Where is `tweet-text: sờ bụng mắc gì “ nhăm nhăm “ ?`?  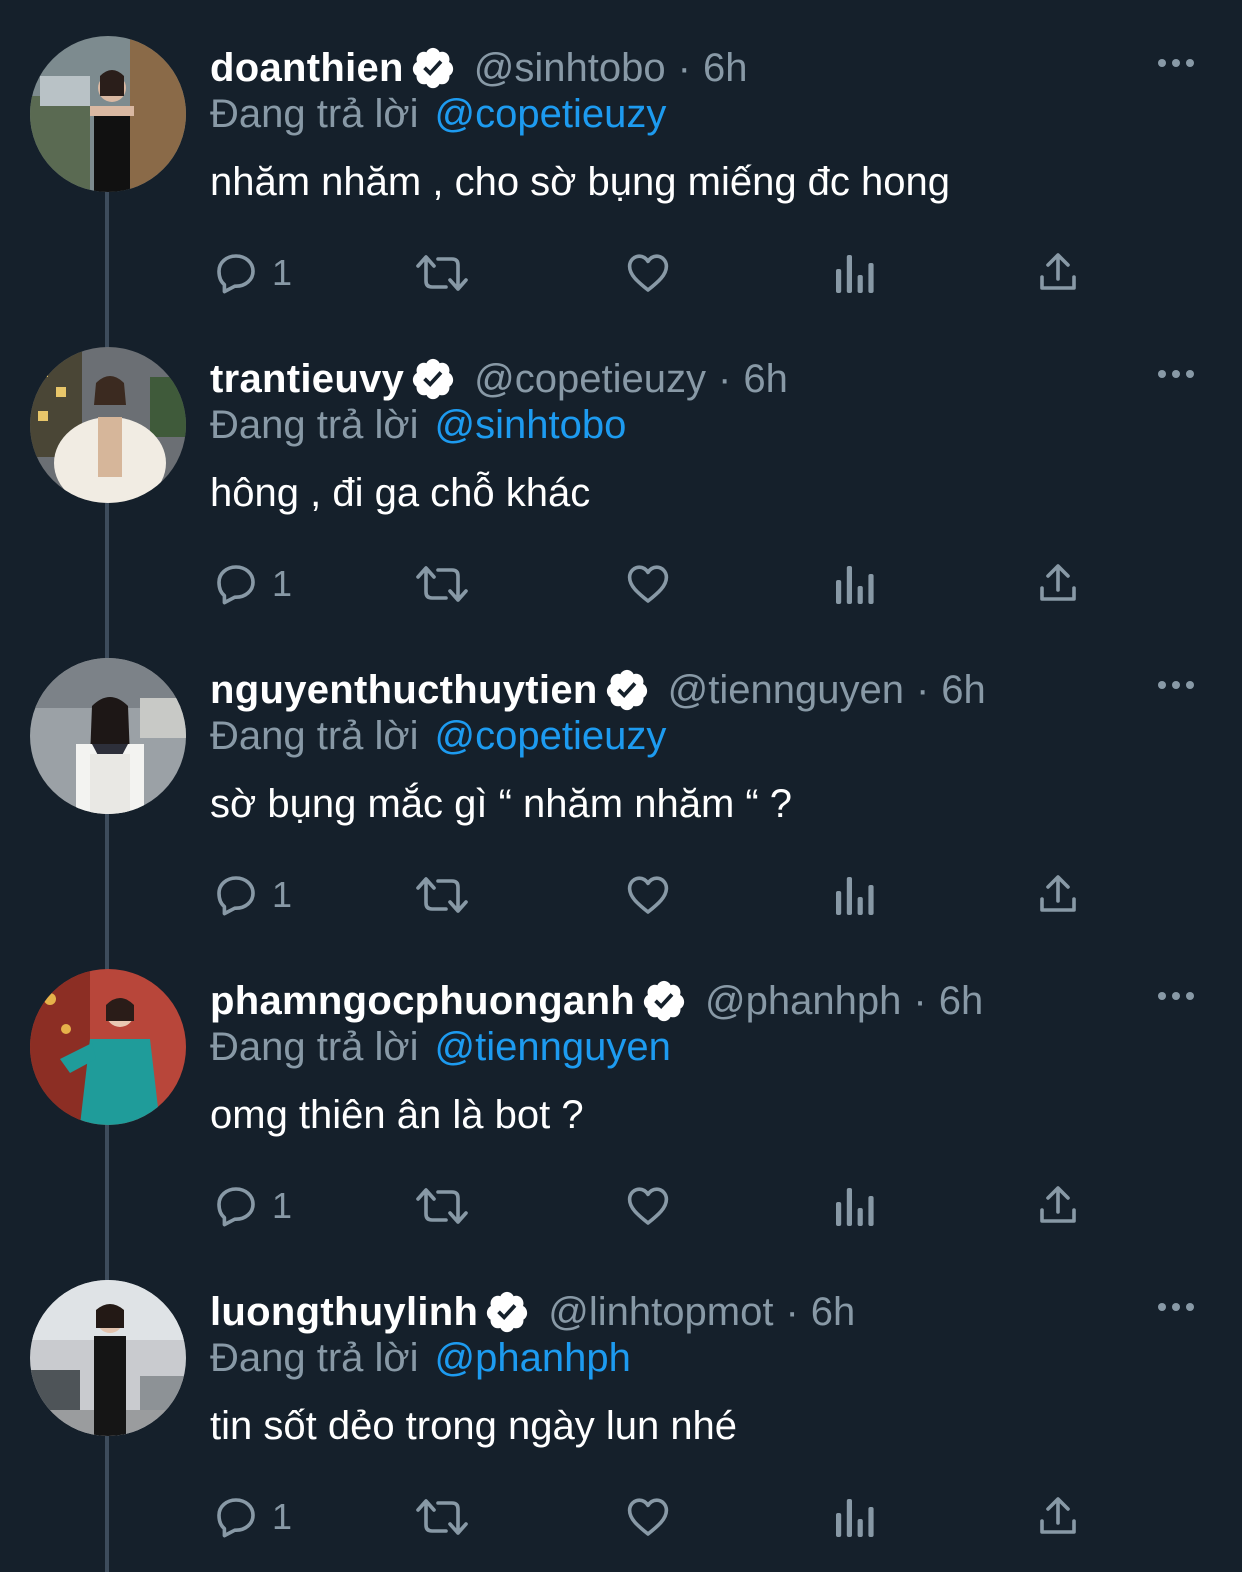 tweet-text: sờ bụng mắc gì “ nhăm nhăm “ ? is located at coordinates (501, 804).